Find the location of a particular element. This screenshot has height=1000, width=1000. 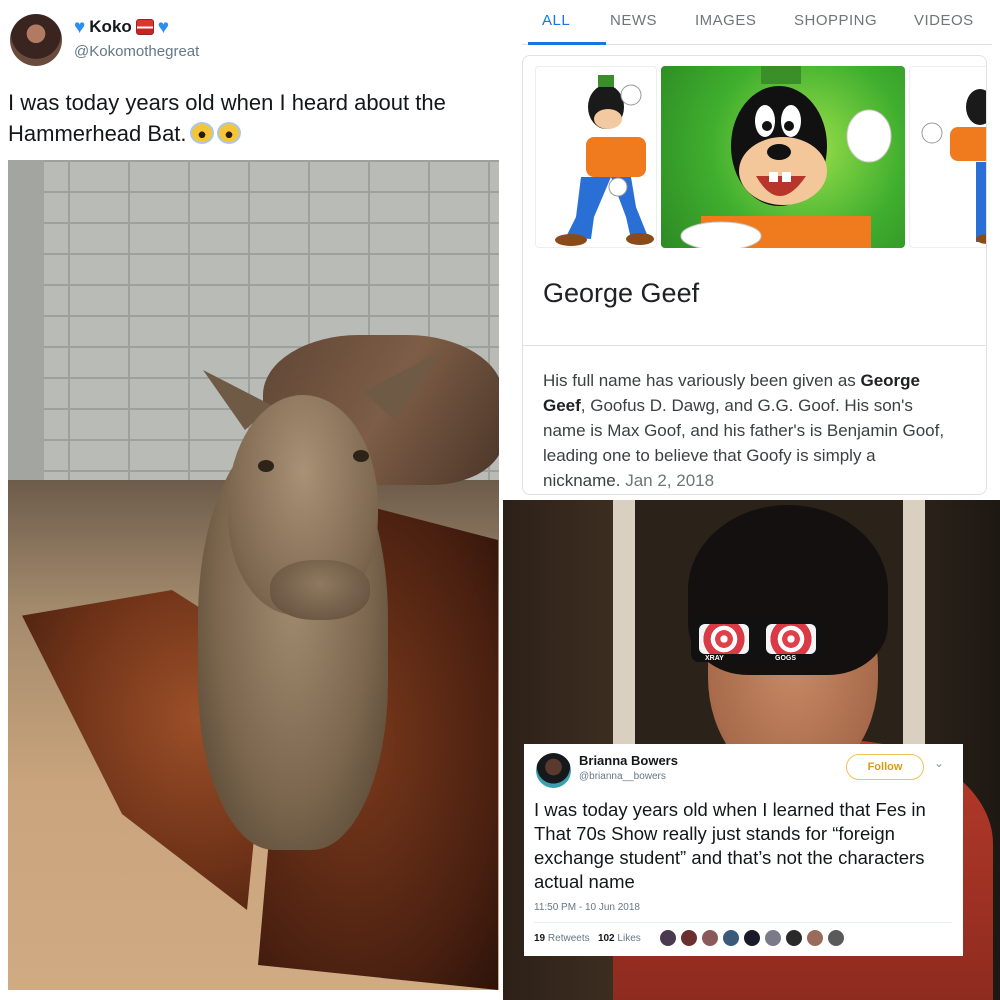

likers-avatars is located at coordinates (752, 938).